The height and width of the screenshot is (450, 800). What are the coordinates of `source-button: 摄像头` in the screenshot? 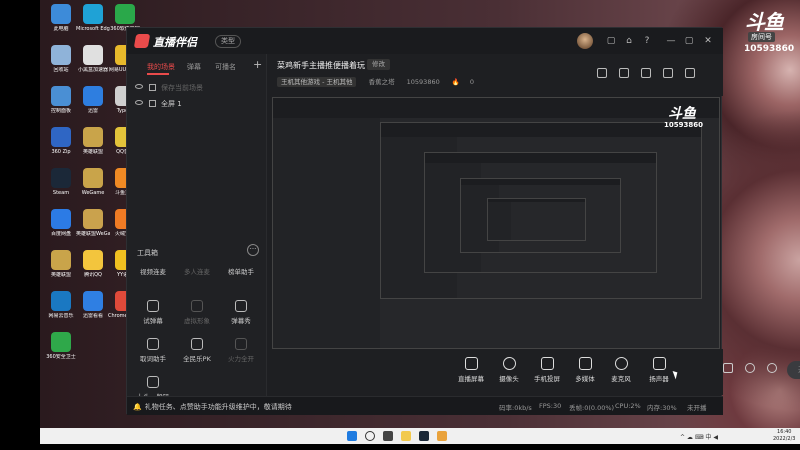 It's located at (509, 370).